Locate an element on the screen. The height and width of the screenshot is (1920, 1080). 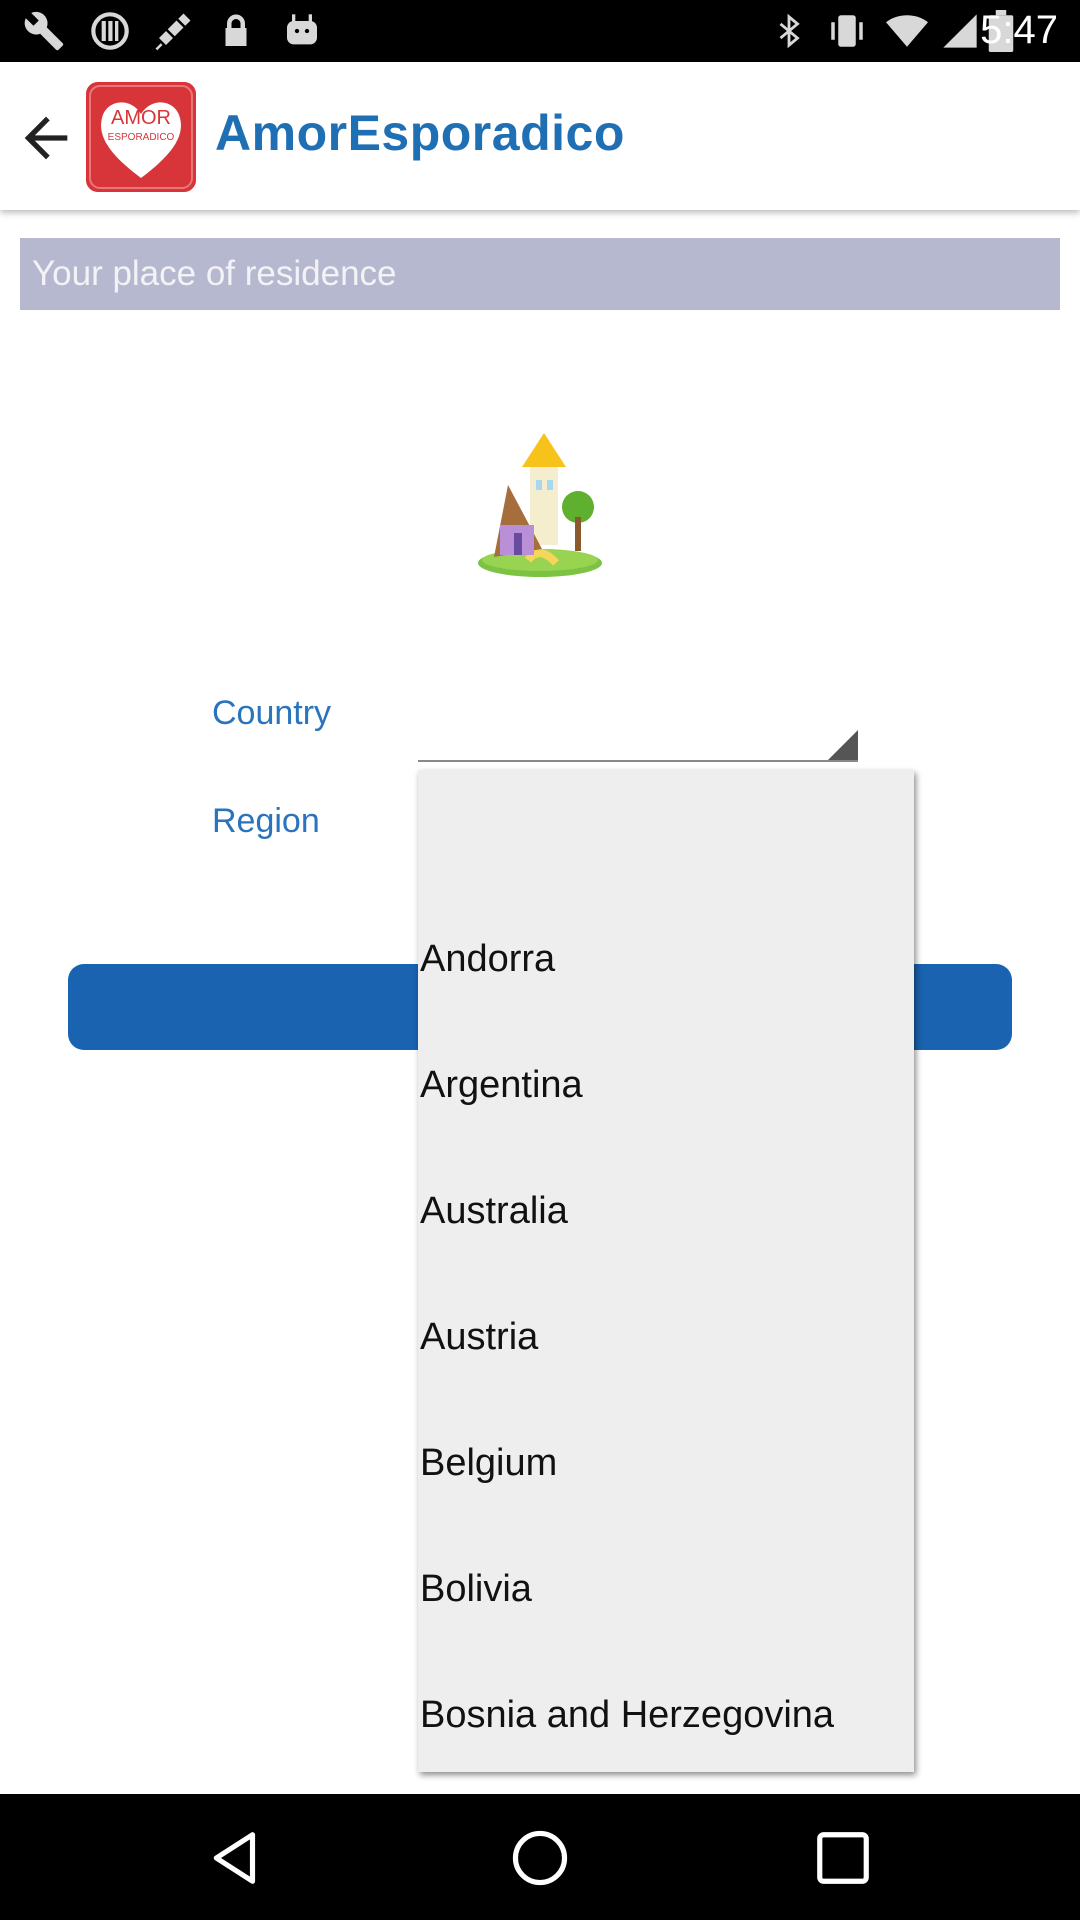
app-bar: AMOR ESPORADICO AmorEsporadico is located at coordinates (540, 136).